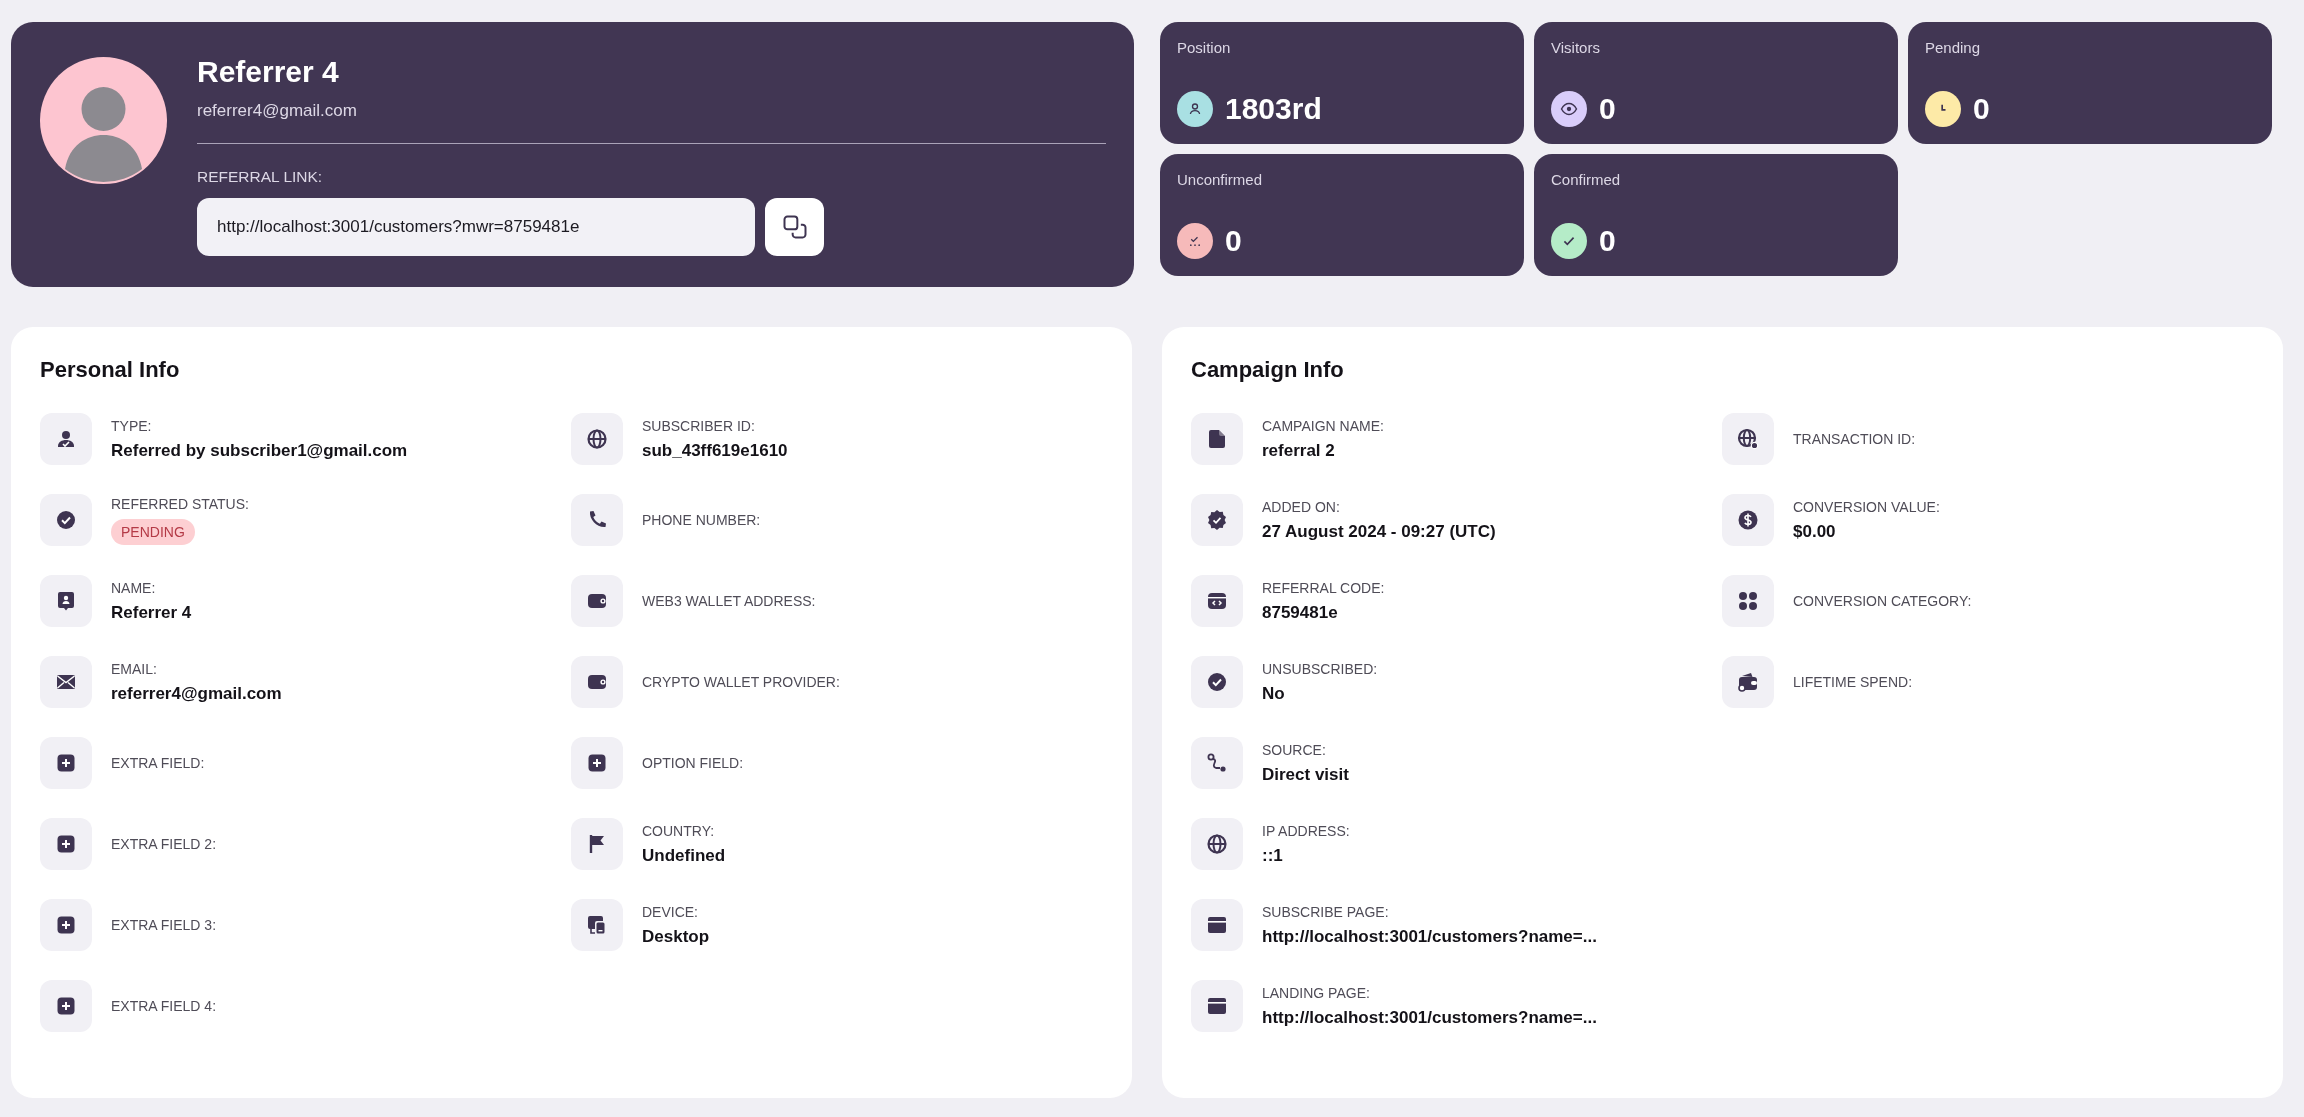 The image size is (2304, 1117). I want to click on field-label: ADDED ON:, so click(1301, 506).